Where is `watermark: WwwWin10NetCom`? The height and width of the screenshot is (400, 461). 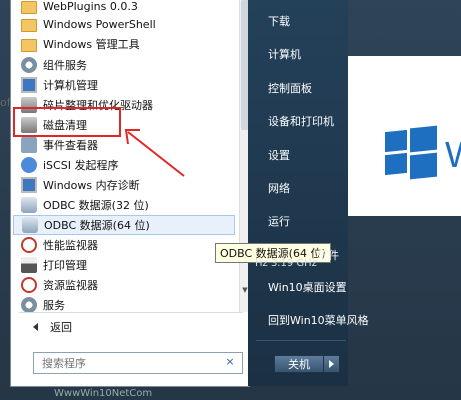
watermark: WwwWin10NetCom is located at coordinates (103, 393).